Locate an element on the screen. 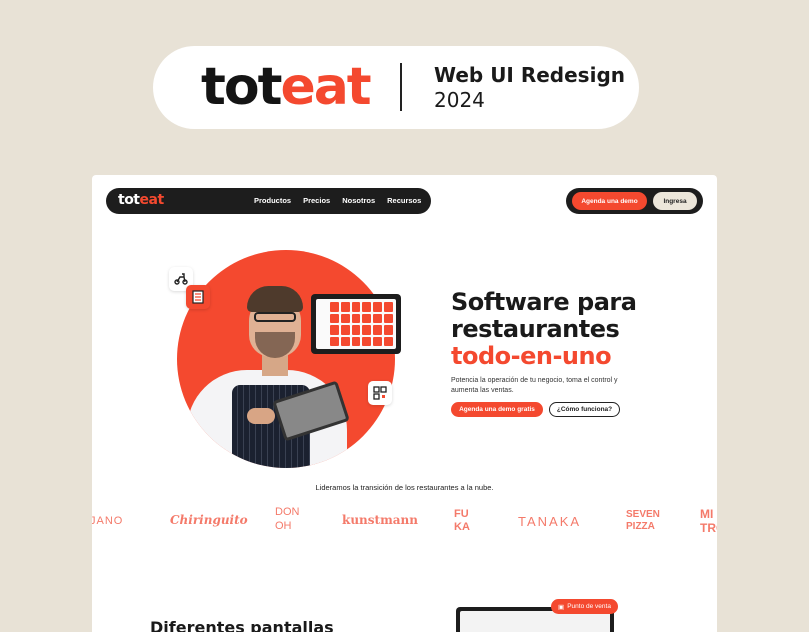 The height and width of the screenshot is (632, 809). pos-icon: ▣ is located at coordinates (561, 607).